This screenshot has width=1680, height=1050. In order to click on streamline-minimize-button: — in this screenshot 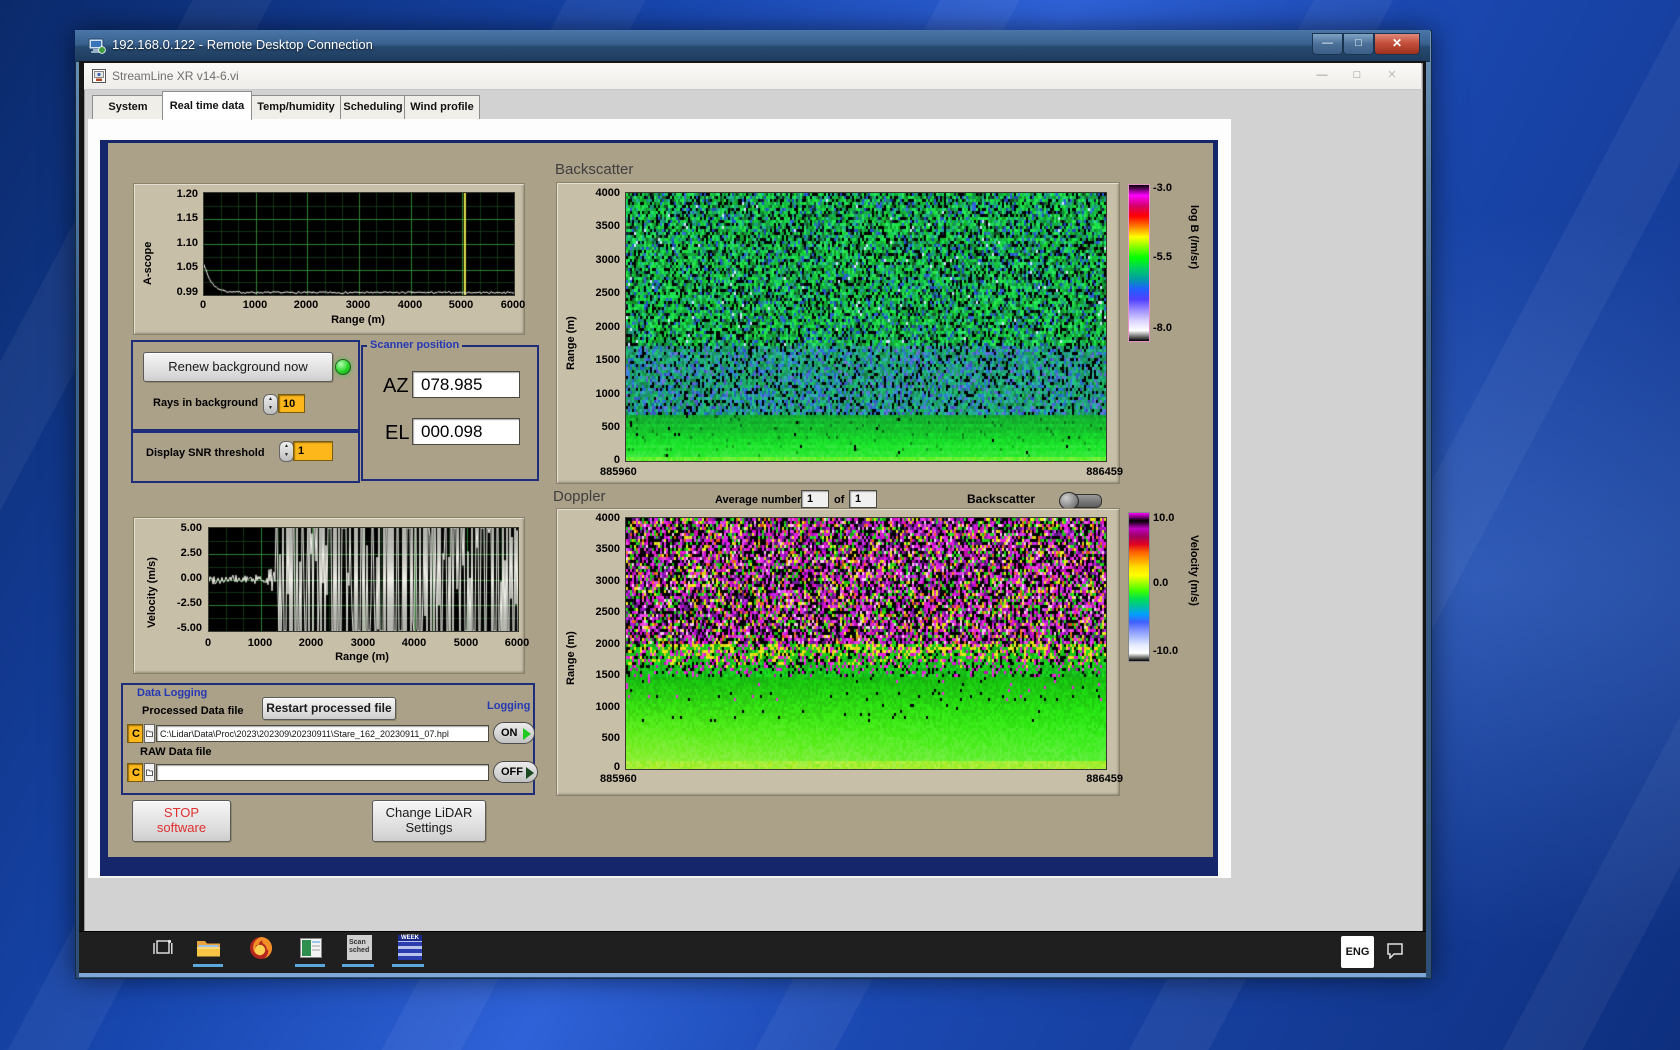, I will do `click(1322, 75)`.